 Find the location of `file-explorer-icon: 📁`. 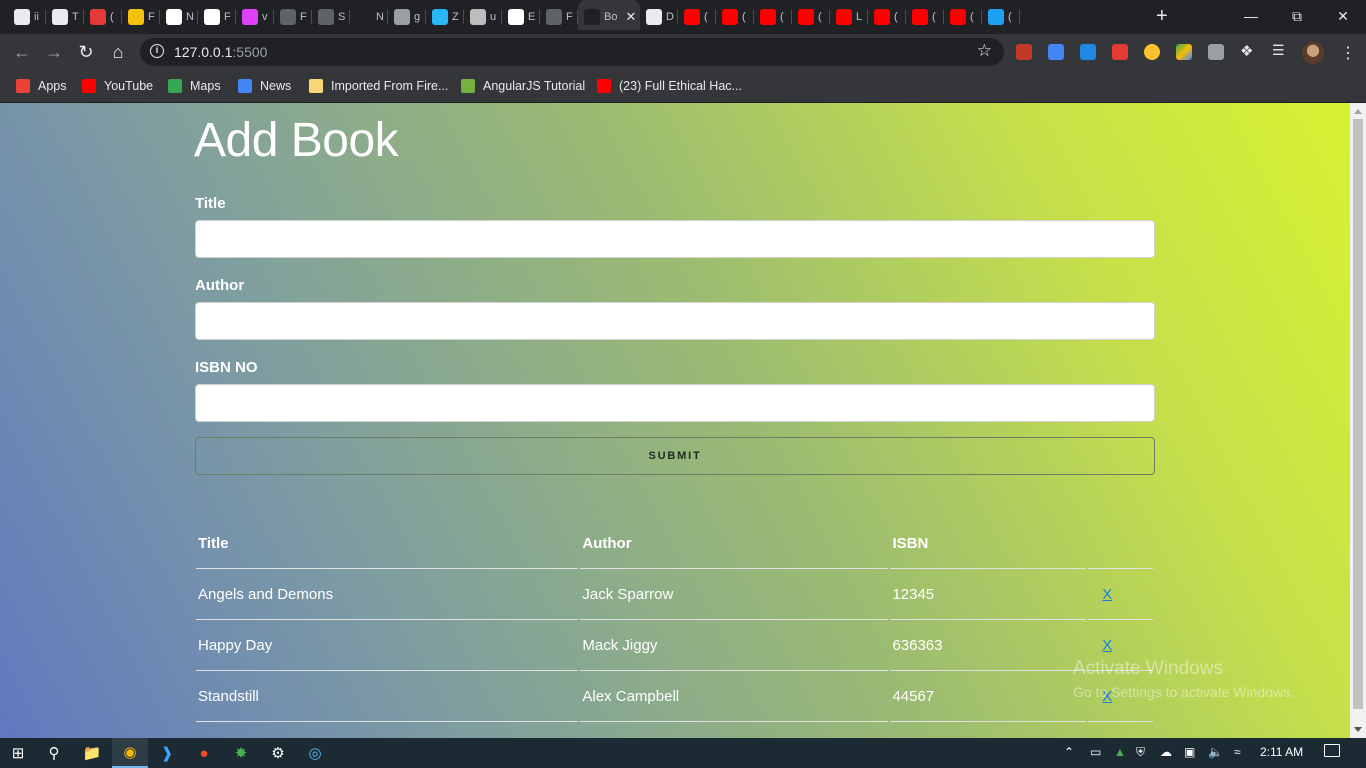

file-explorer-icon: 📁 is located at coordinates (92, 753).